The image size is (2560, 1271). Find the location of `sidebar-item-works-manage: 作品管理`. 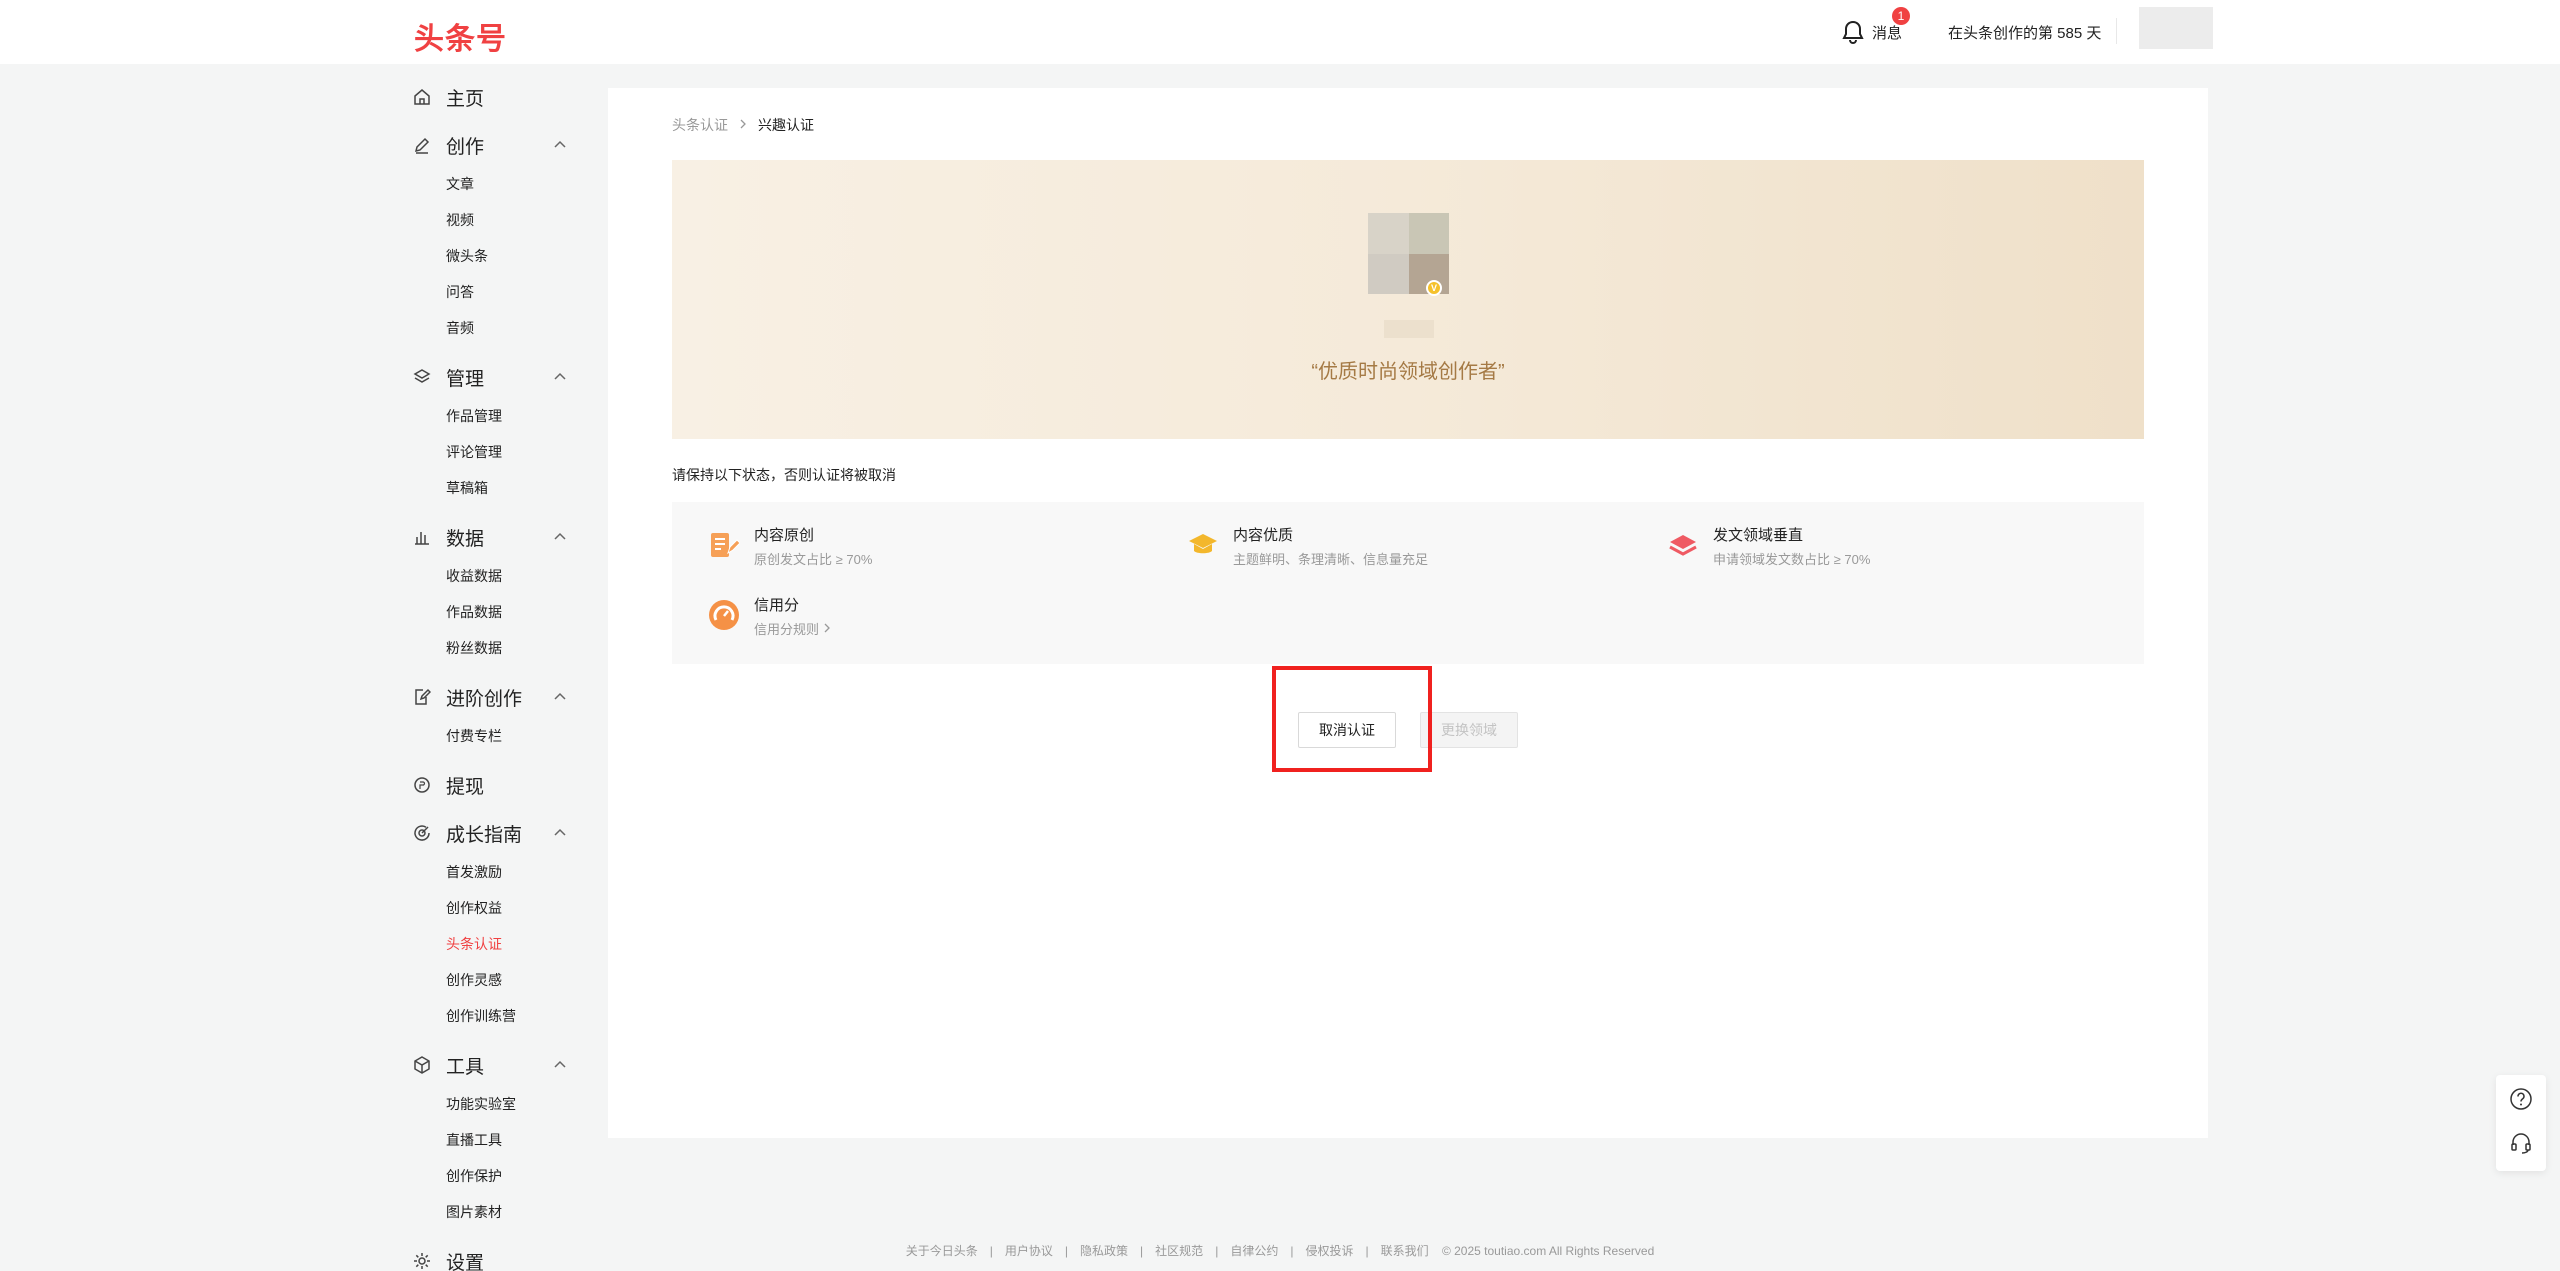

sidebar-item-works-manage: 作品管理 is located at coordinates (474, 416).